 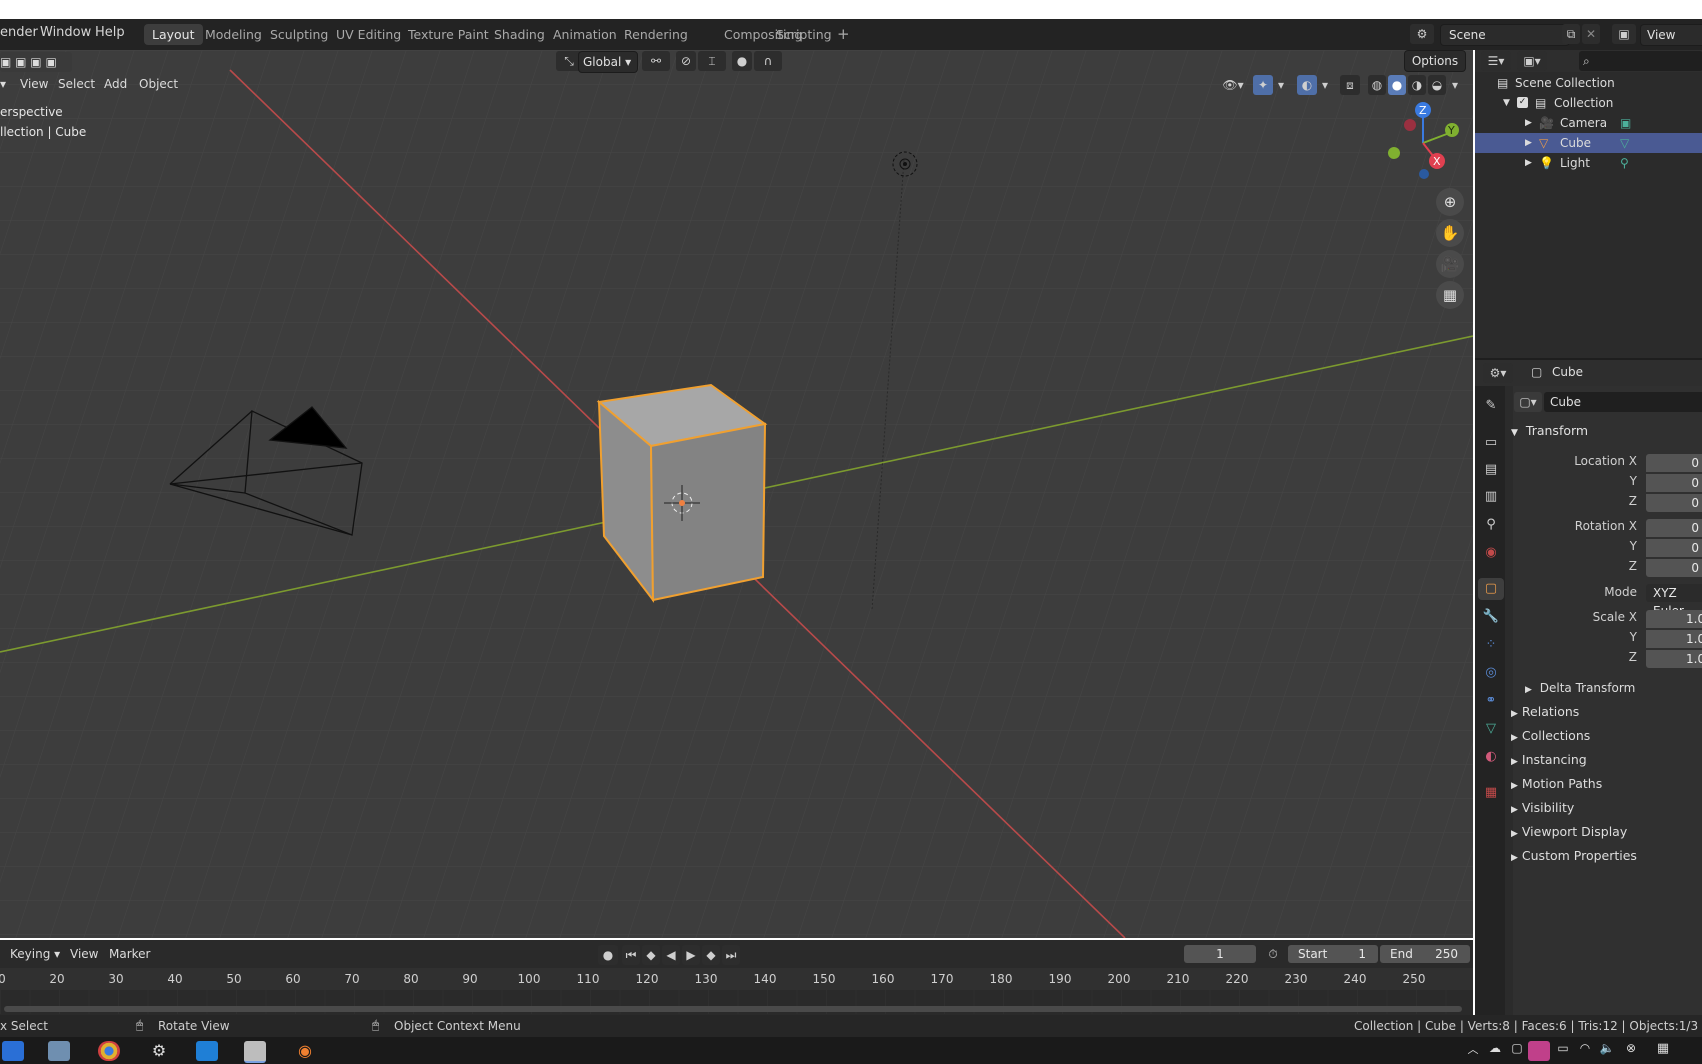 What do you see at coordinates (608, 62) in the screenshot?
I see `transform-orientation-dropdown: Global ▾` at bounding box center [608, 62].